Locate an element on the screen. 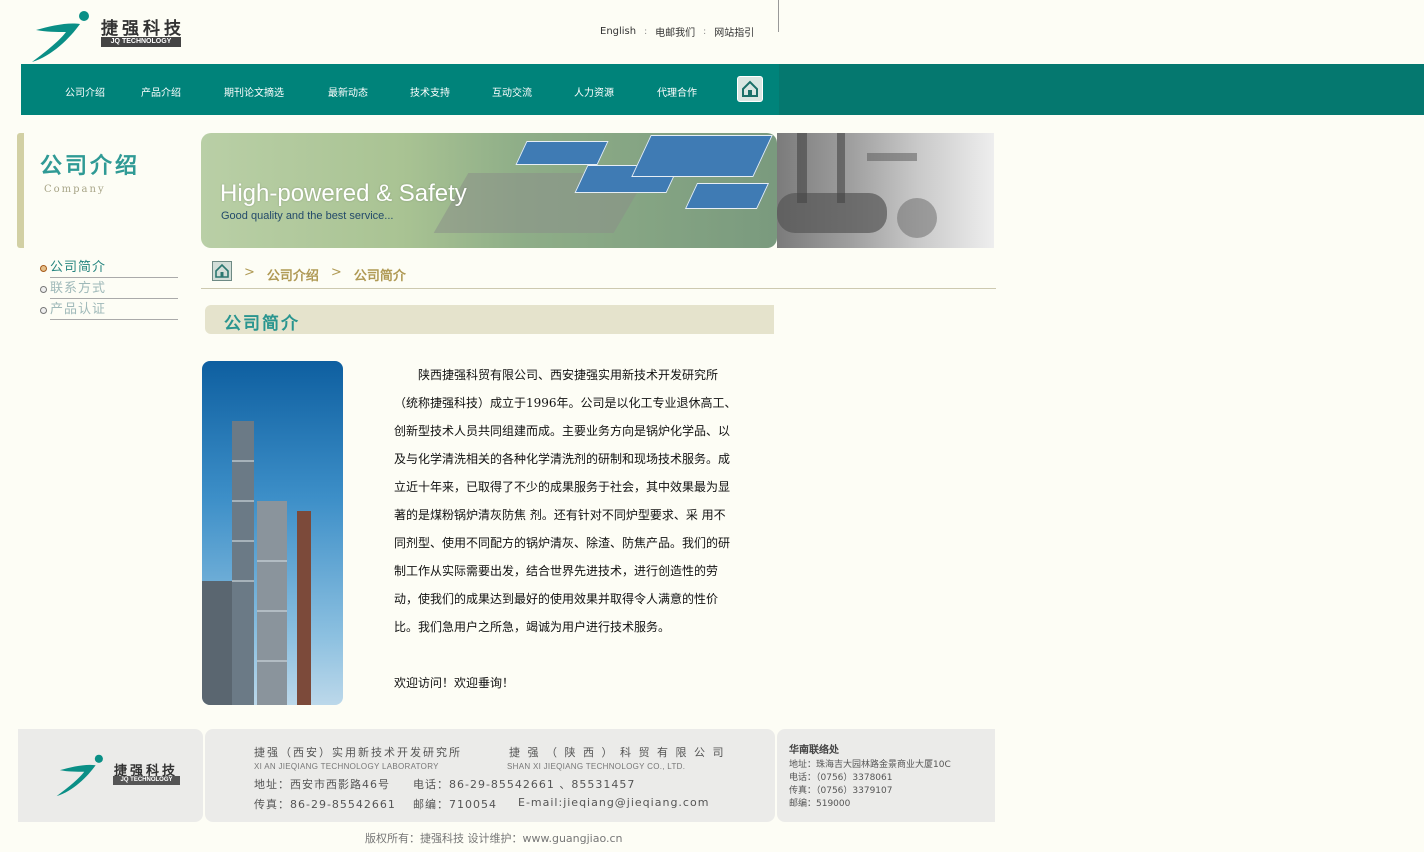  link-email-us: 电邮我们 is located at coordinates (675, 31).